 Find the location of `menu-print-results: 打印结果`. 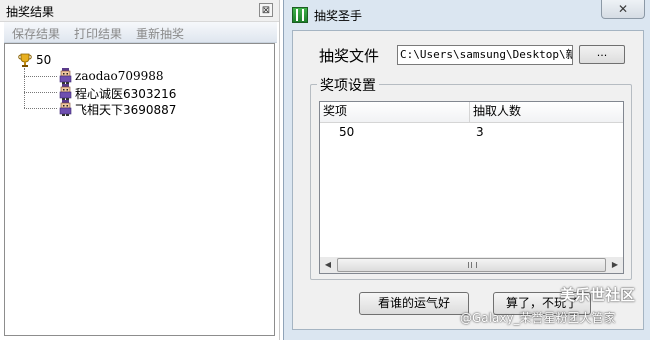

menu-print-results: 打印结果 is located at coordinates (98, 33).